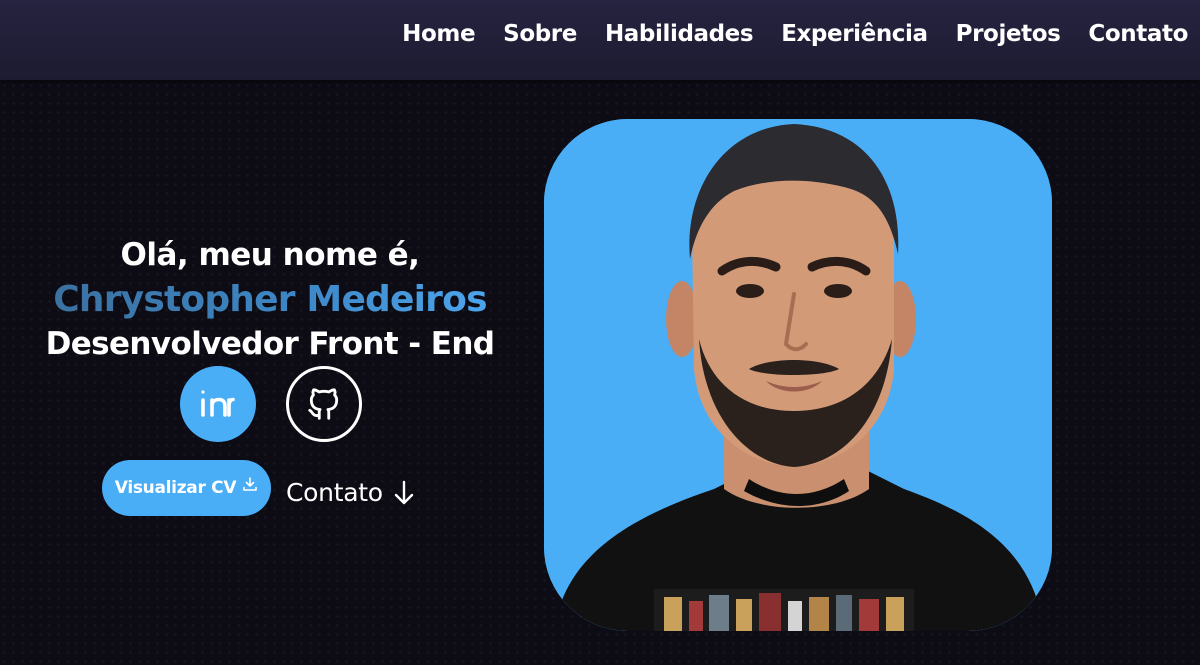 This screenshot has height=665, width=1200. I want to click on nav-link-home: Home, so click(438, 34).